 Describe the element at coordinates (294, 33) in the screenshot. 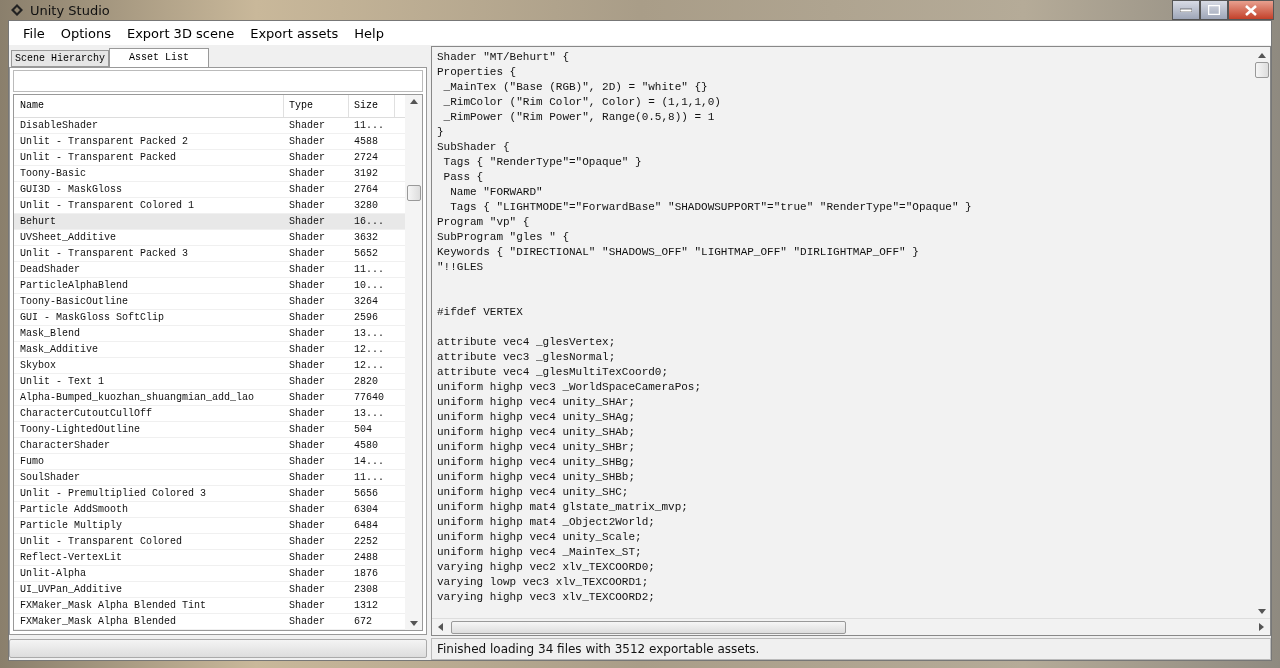

I see `menu-item: Export assets` at that location.